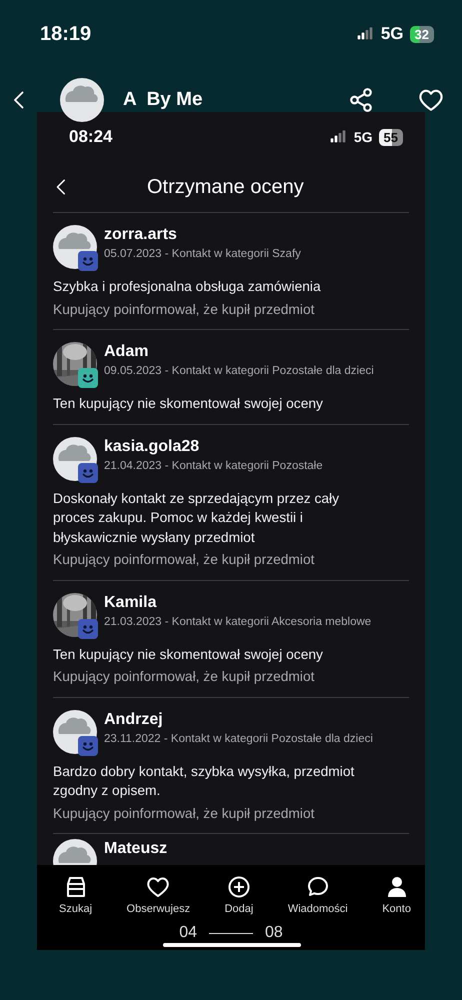 This screenshot has height=1000, width=462. Describe the element at coordinates (136, 849) in the screenshot. I see `reviewer-name: Mateusz` at that location.